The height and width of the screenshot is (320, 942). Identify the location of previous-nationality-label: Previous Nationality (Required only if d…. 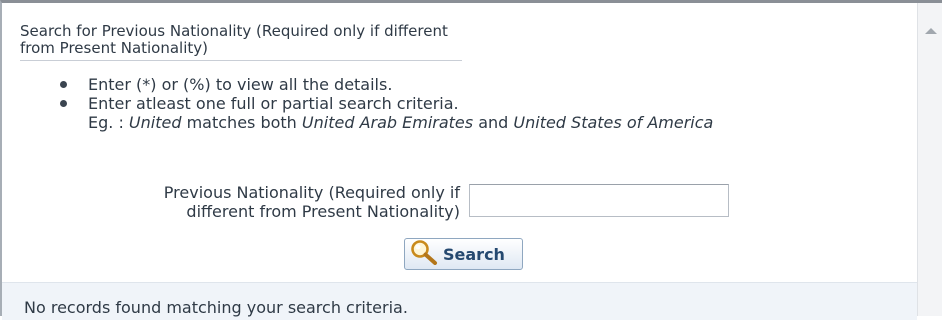
(311, 202).